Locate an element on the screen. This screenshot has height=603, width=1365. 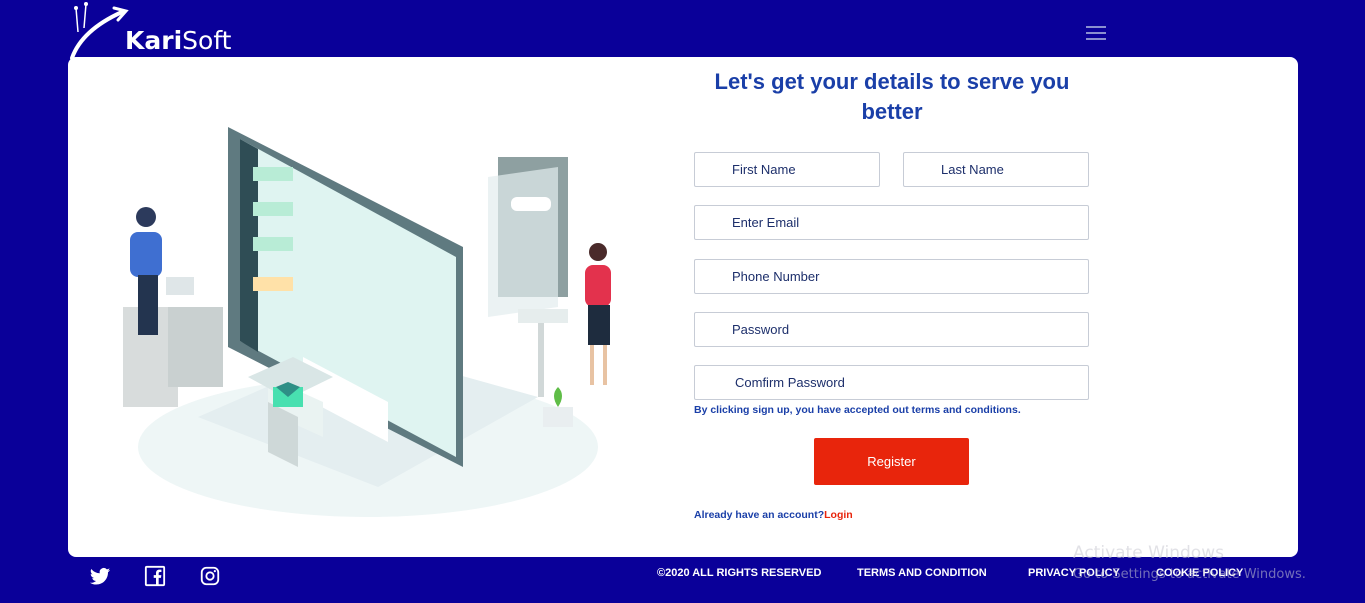
login-prompt: Already have an account?Login is located at coordinates (773, 515).